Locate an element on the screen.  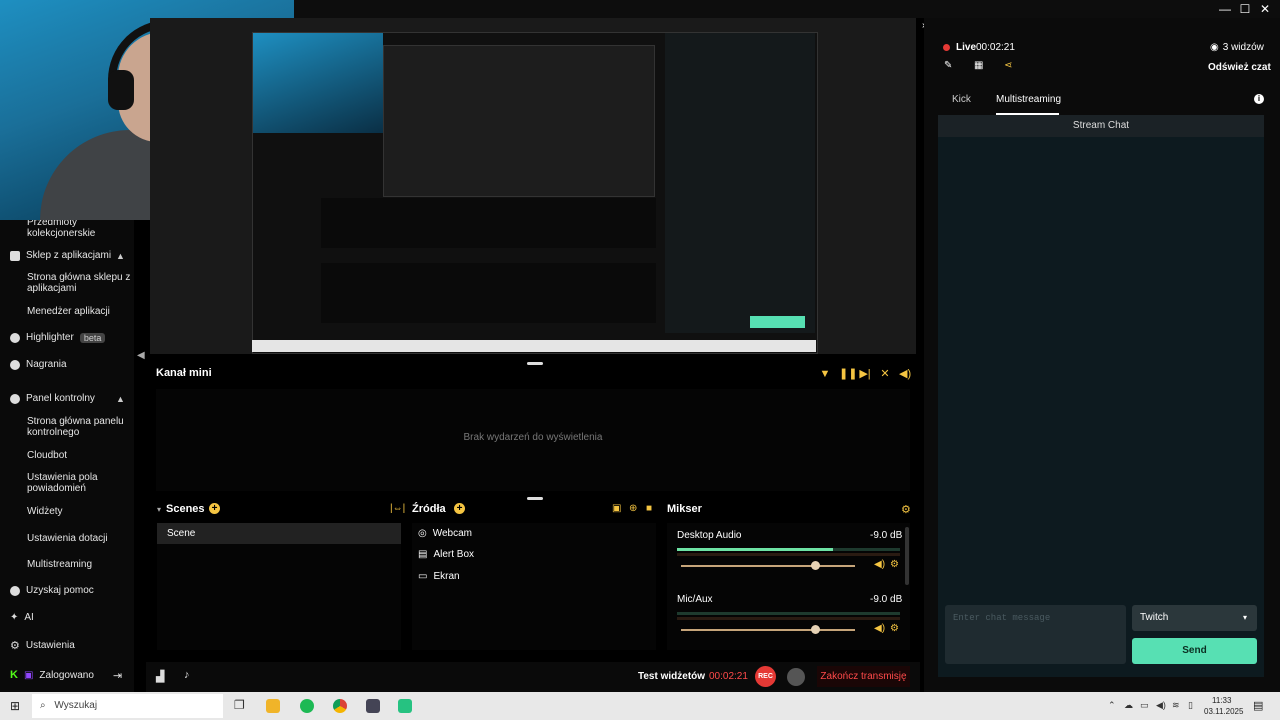
edit-icon: ✎ is located at coordinates (948, 65).